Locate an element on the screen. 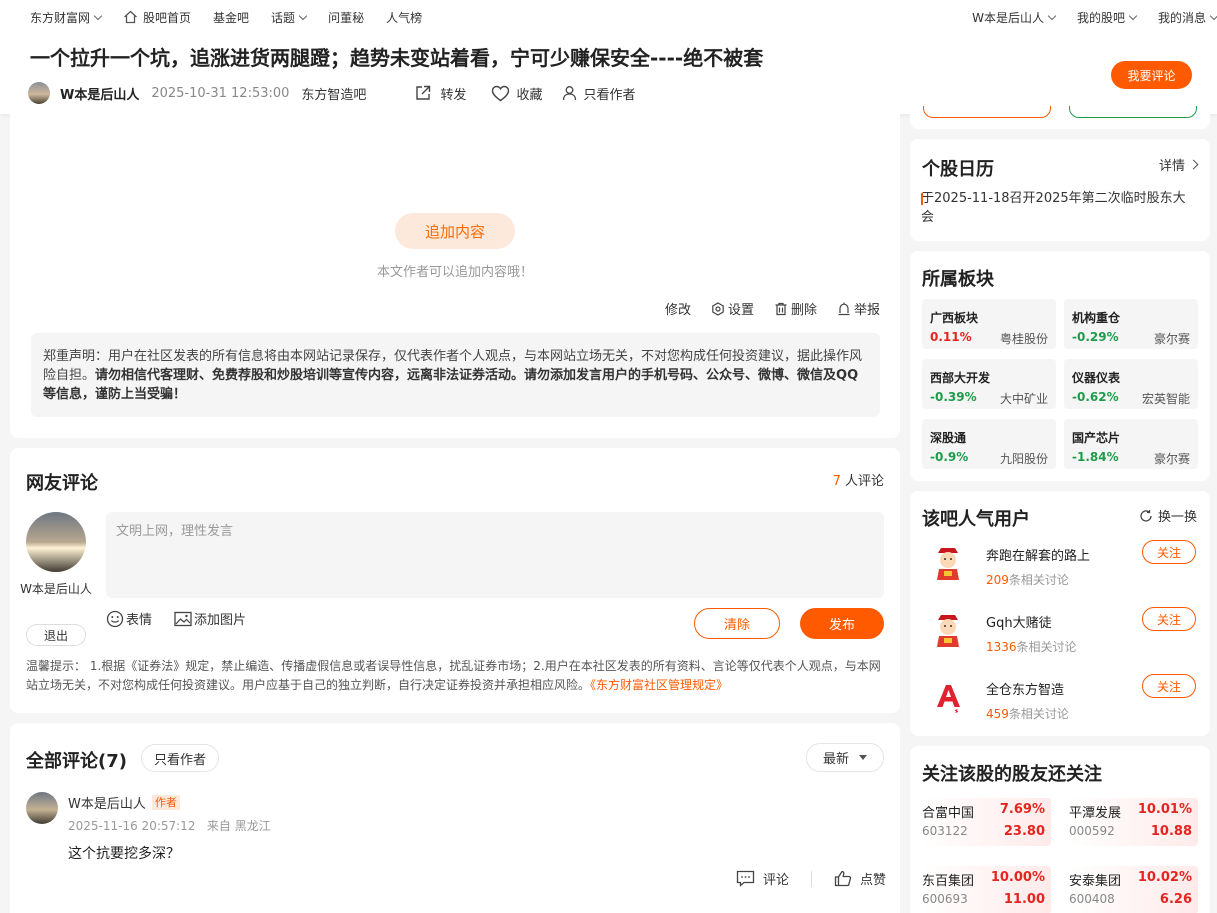 This screenshot has width=1217, height=913. emoji-button: 表情 is located at coordinates (129, 618).